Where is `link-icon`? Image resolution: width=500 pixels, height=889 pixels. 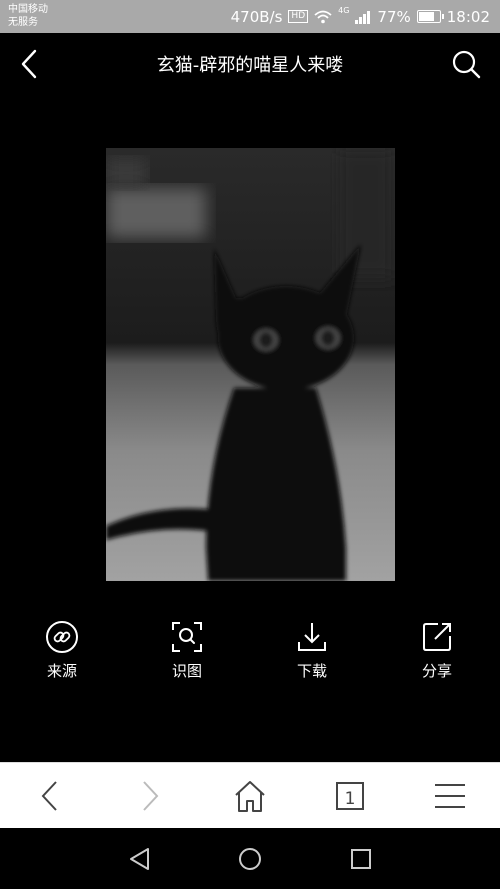 link-icon is located at coordinates (62, 637).